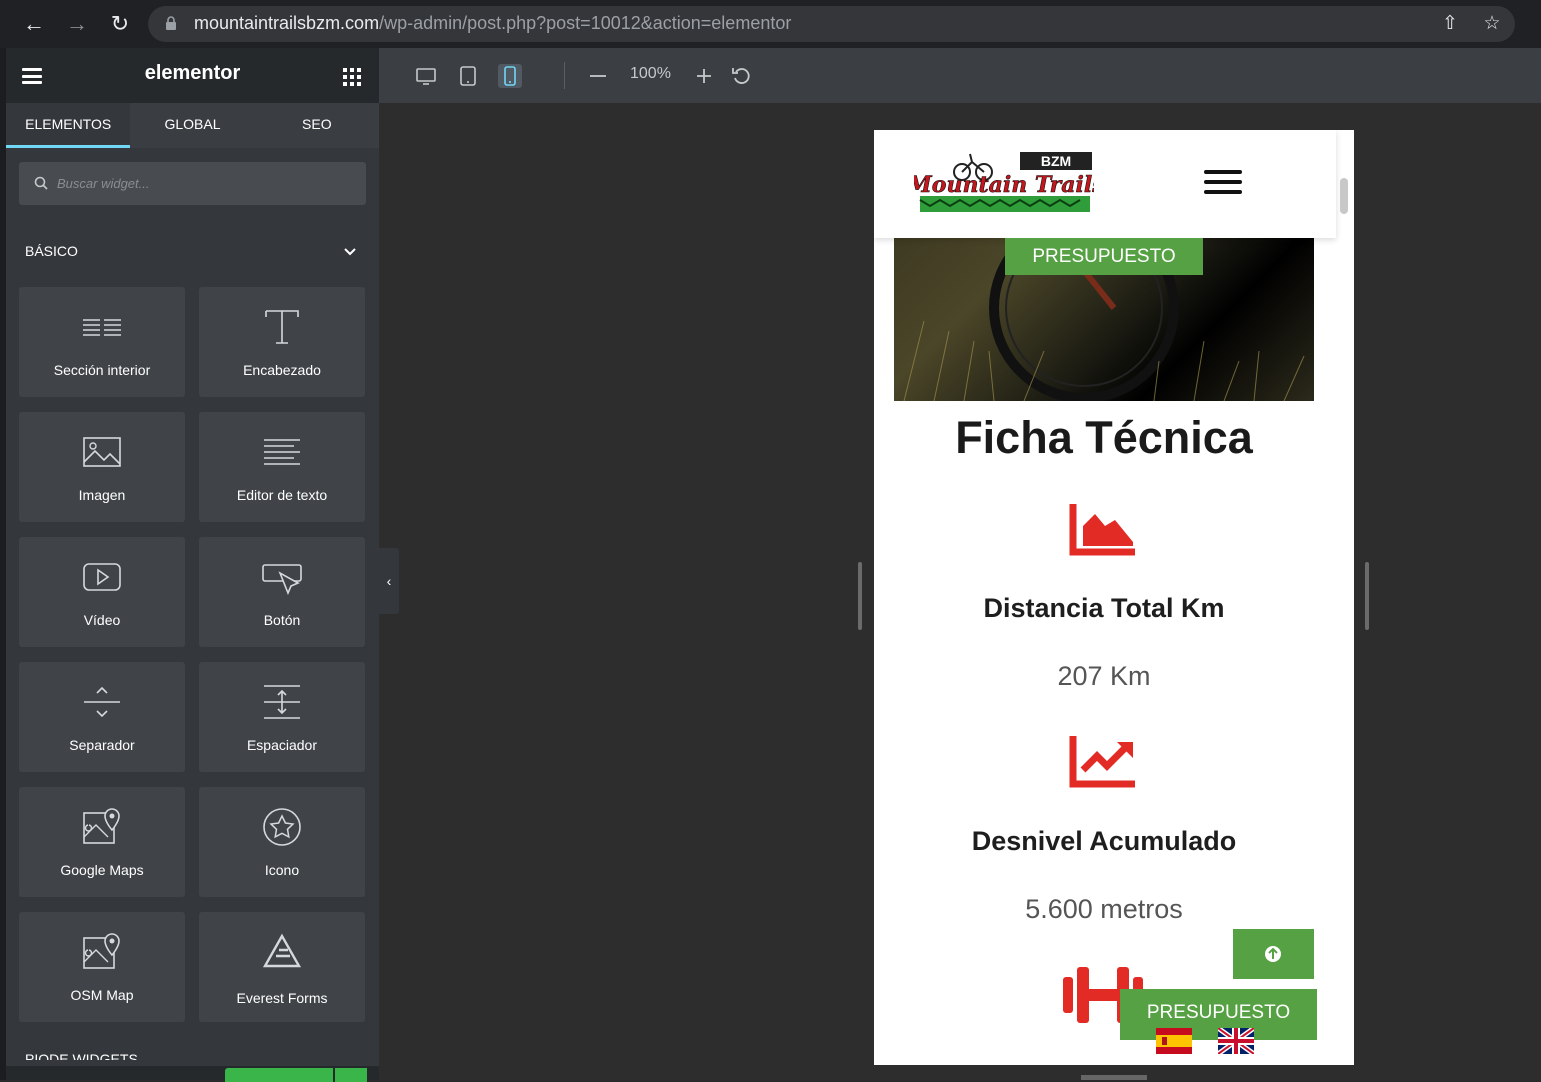 This screenshot has height=1082, width=1541. Describe the element at coordinates (860, 596) in the screenshot. I see `resize-handle-left` at that location.